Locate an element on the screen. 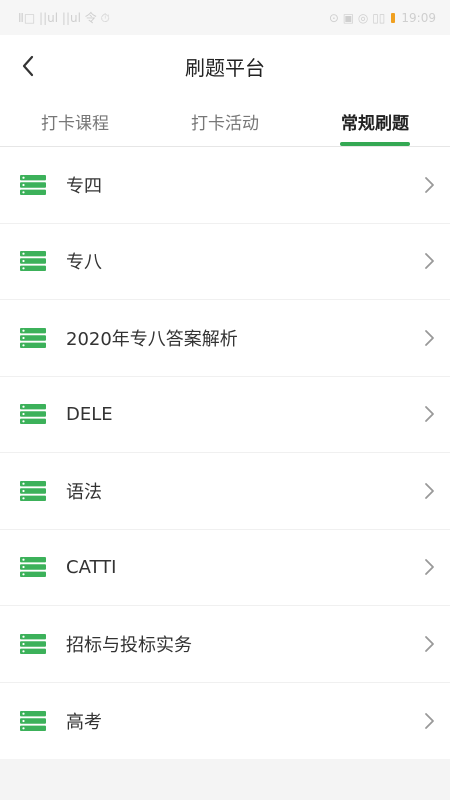 This screenshot has height=800, width=450. tab-label: 打卡课程 is located at coordinates (75, 124).